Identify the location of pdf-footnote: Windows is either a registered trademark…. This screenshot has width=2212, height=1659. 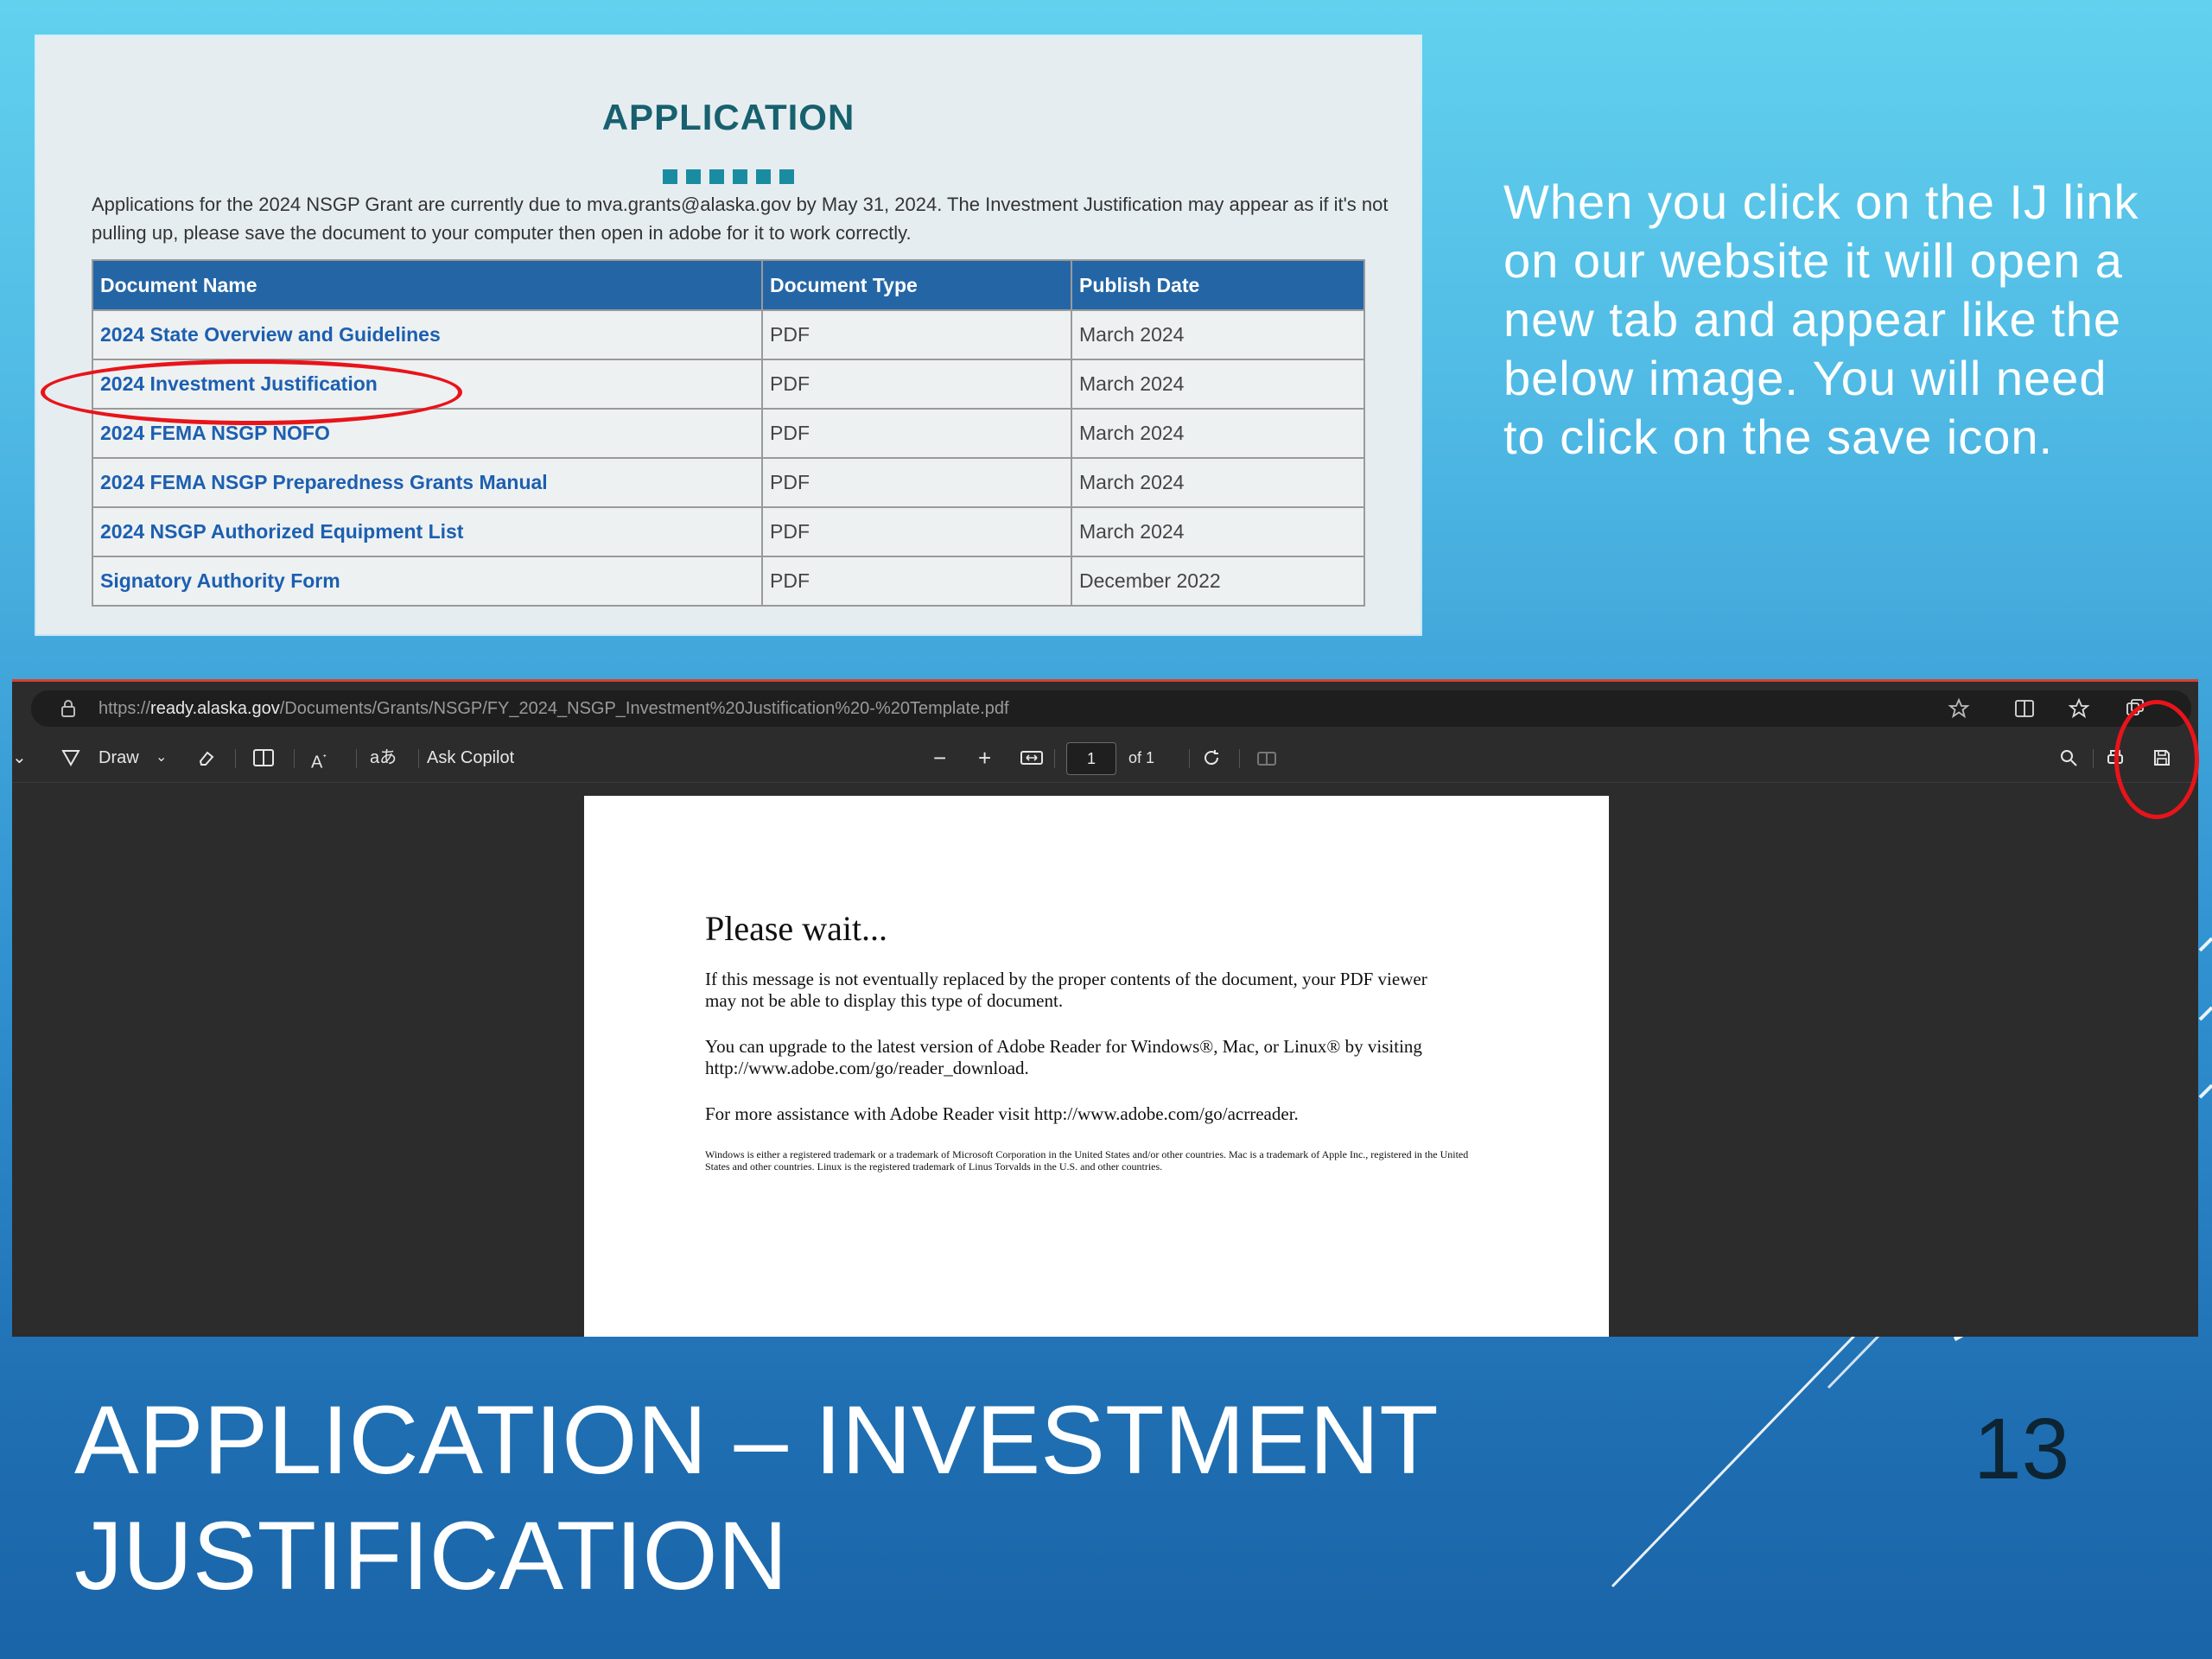
(1087, 1160).